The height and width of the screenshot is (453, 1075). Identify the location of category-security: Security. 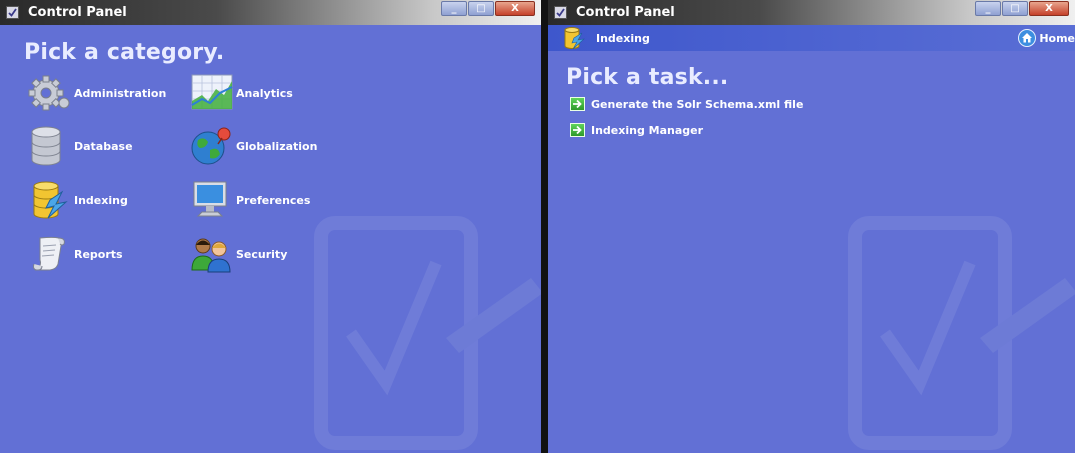
(238, 254).